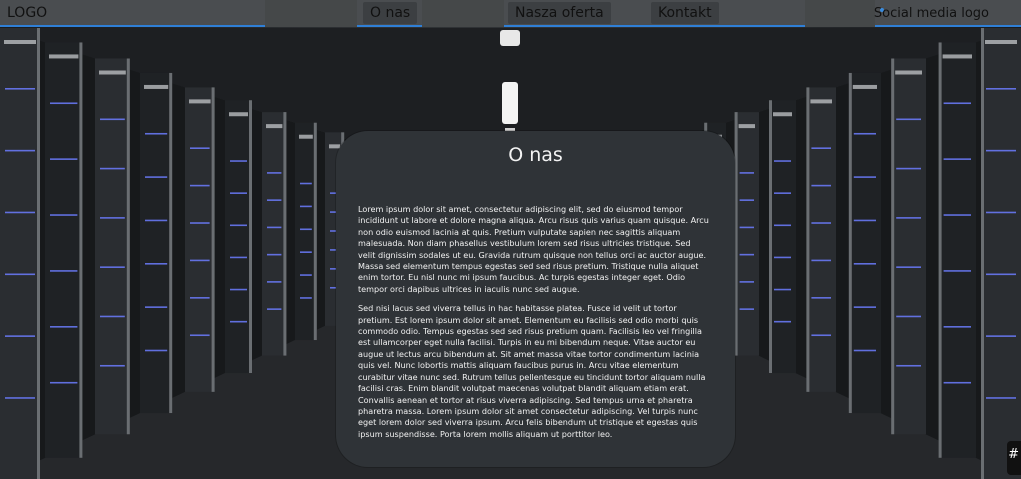 The width and height of the screenshot is (1021, 479). What do you see at coordinates (559, 13) in the screenshot?
I see `nav-link-nasza-oferta: Nasza oferta` at bounding box center [559, 13].